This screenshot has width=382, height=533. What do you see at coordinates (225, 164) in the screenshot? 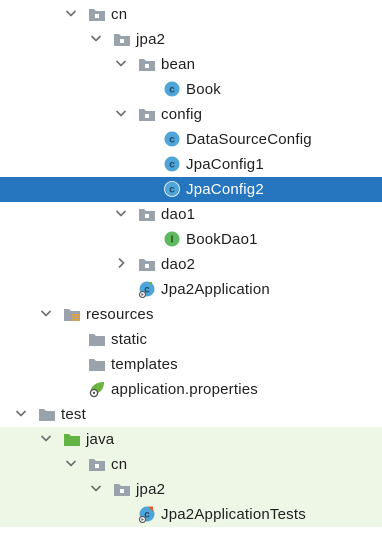
I see `tree-row-label: JpaConfig1` at bounding box center [225, 164].